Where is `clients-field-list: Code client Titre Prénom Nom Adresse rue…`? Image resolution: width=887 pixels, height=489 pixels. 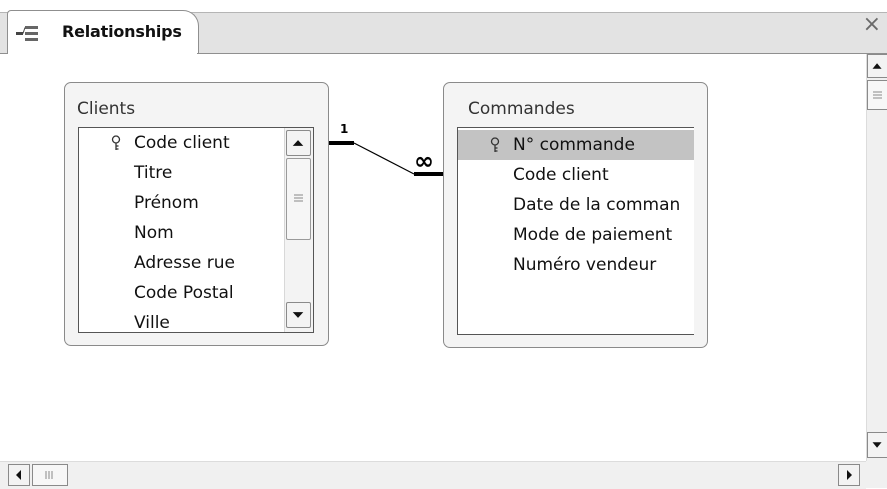
clients-field-list: Code client Titre Prénom Nom Adresse rue… is located at coordinates (196, 230).